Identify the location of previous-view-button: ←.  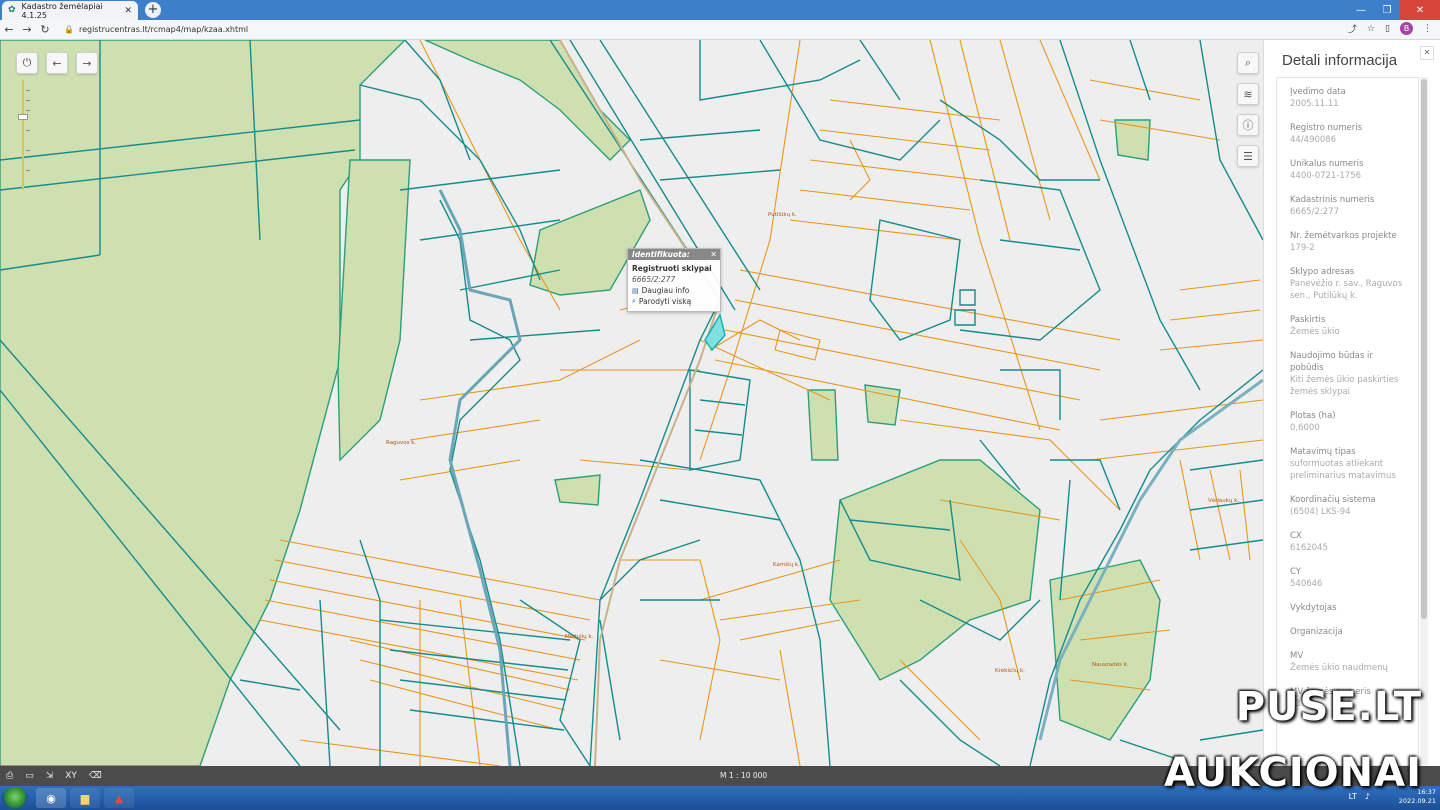
(57, 63).